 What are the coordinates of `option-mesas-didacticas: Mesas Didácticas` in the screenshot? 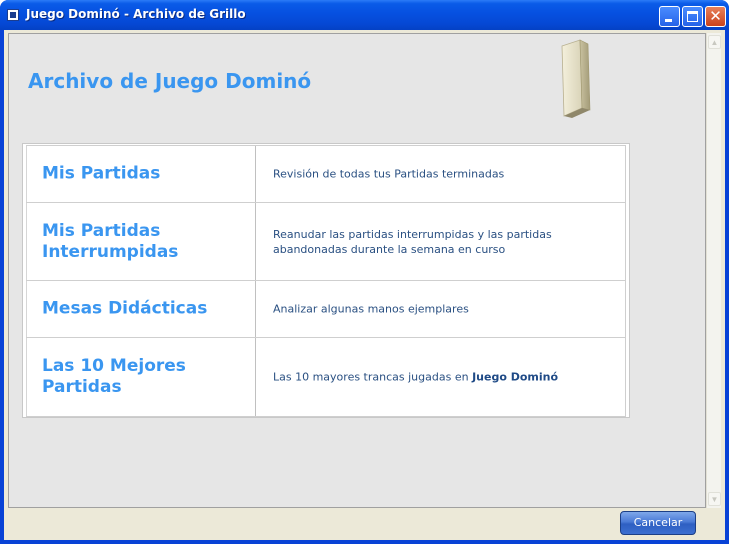 It's located at (141, 309).